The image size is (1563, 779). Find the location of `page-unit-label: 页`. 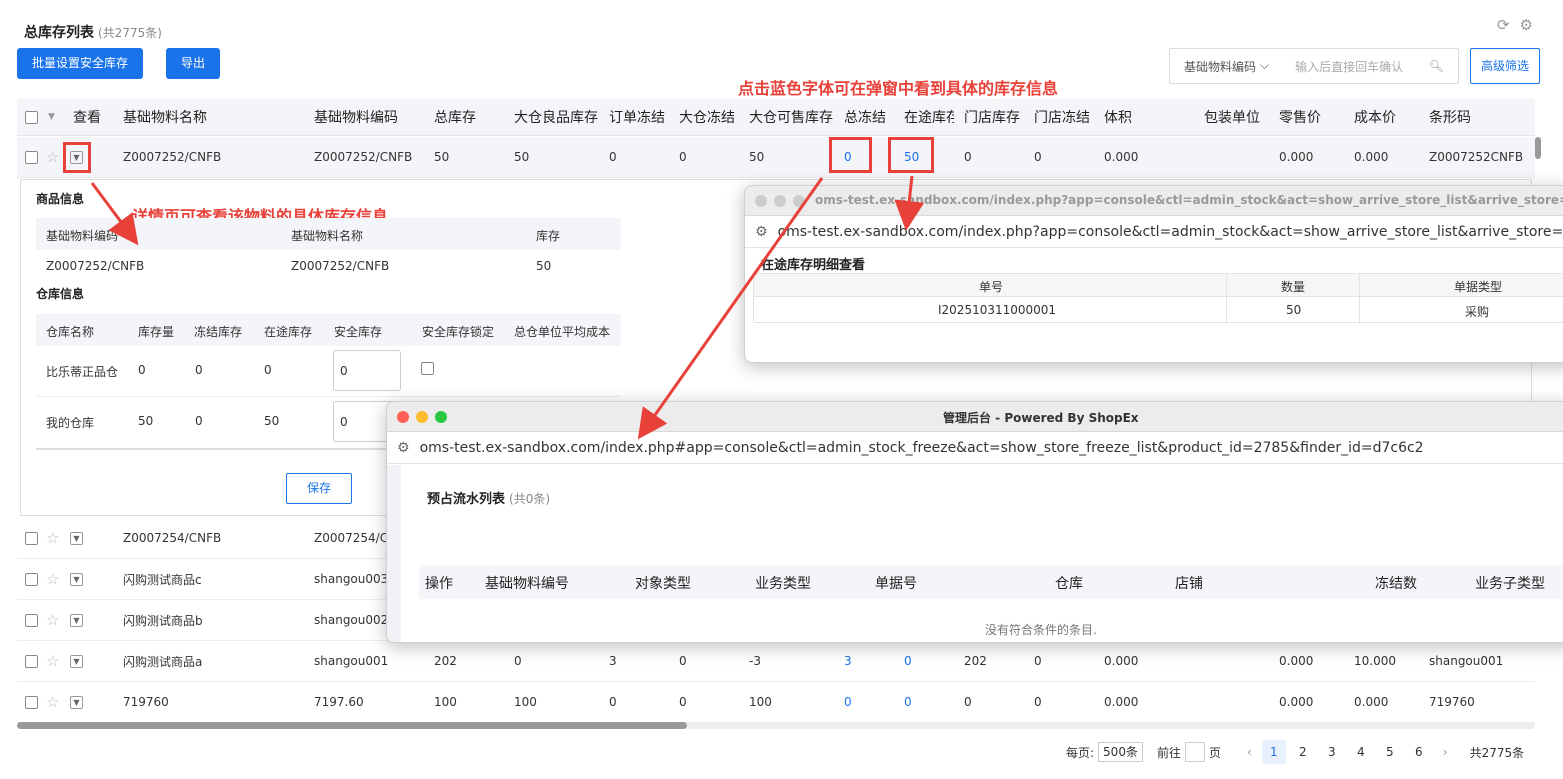

page-unit-label: 页 is located at coordinates (1214, 752).